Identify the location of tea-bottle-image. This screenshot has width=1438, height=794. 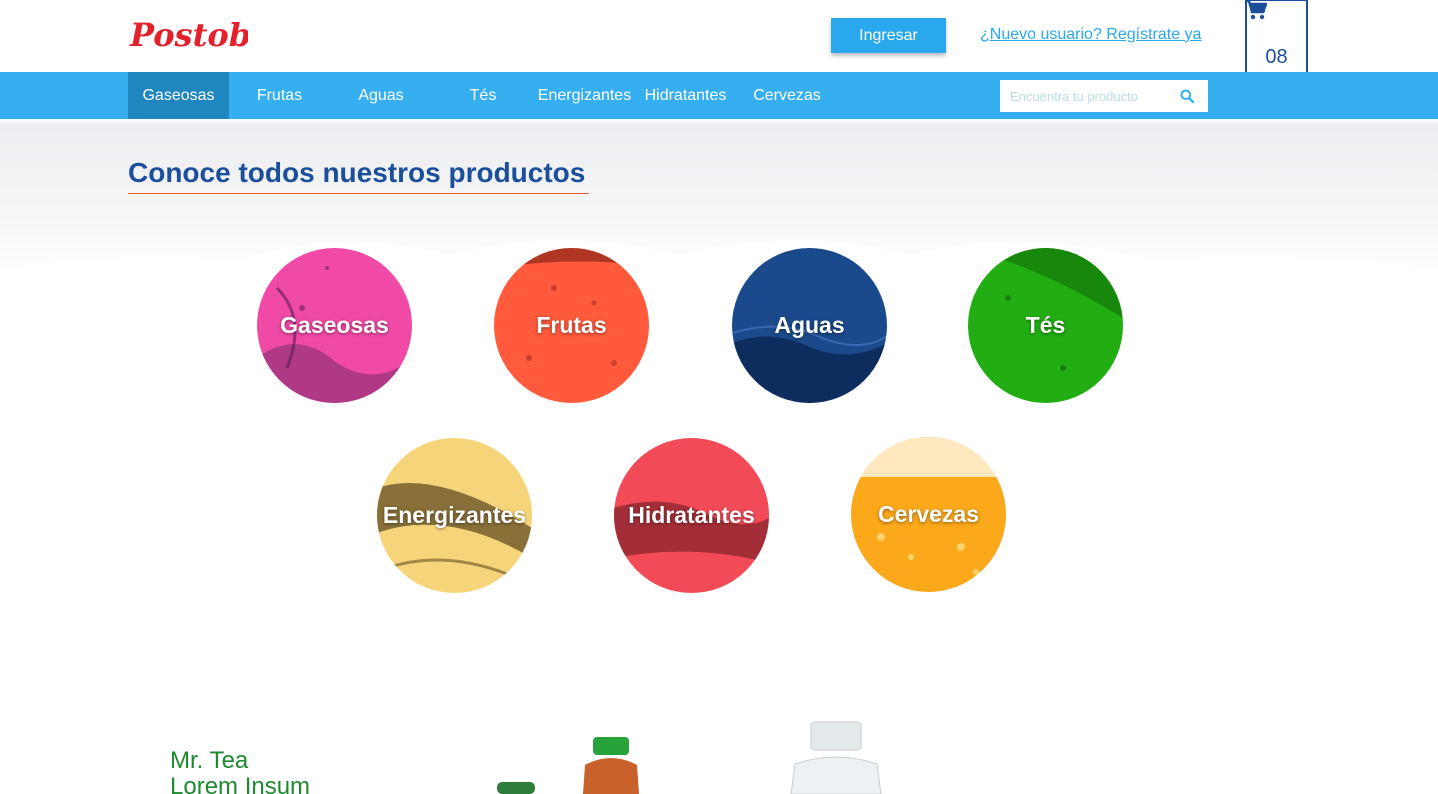
(611, 765).